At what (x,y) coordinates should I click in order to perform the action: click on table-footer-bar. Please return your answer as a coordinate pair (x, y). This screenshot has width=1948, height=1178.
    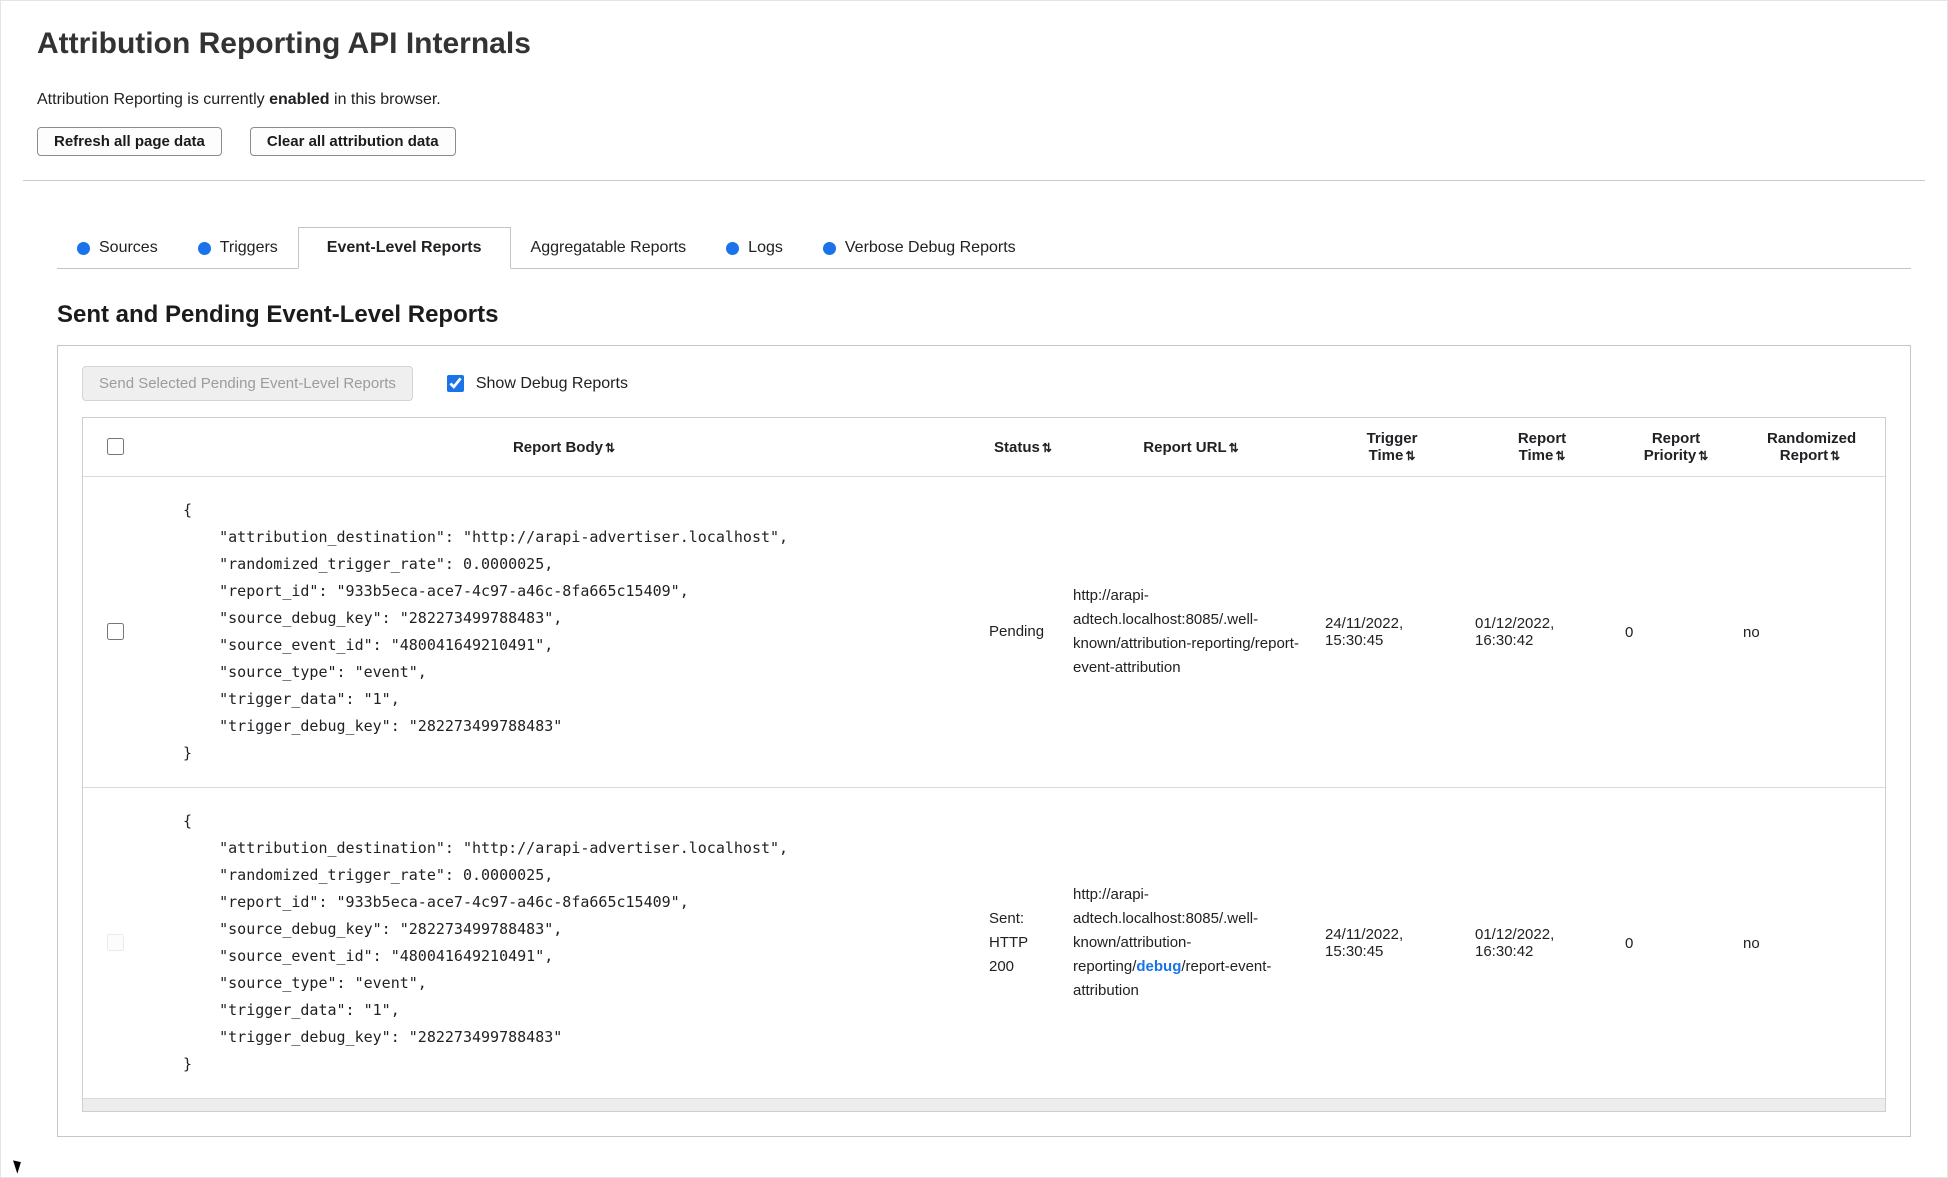
    Looking at the image, I should click on (984, 1104).